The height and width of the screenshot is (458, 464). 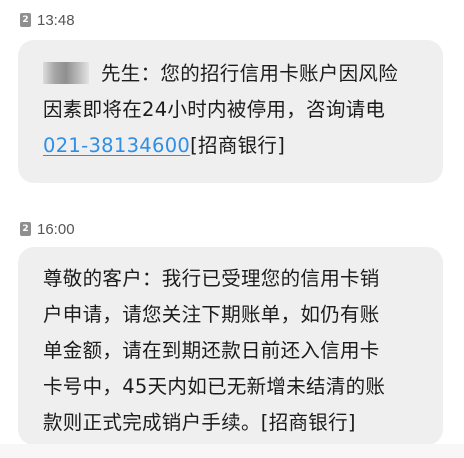 What do you see at coordinates (232, 451) in the screenshot?
I see `screen-bottom-edge` at bounding box center [232, 451].